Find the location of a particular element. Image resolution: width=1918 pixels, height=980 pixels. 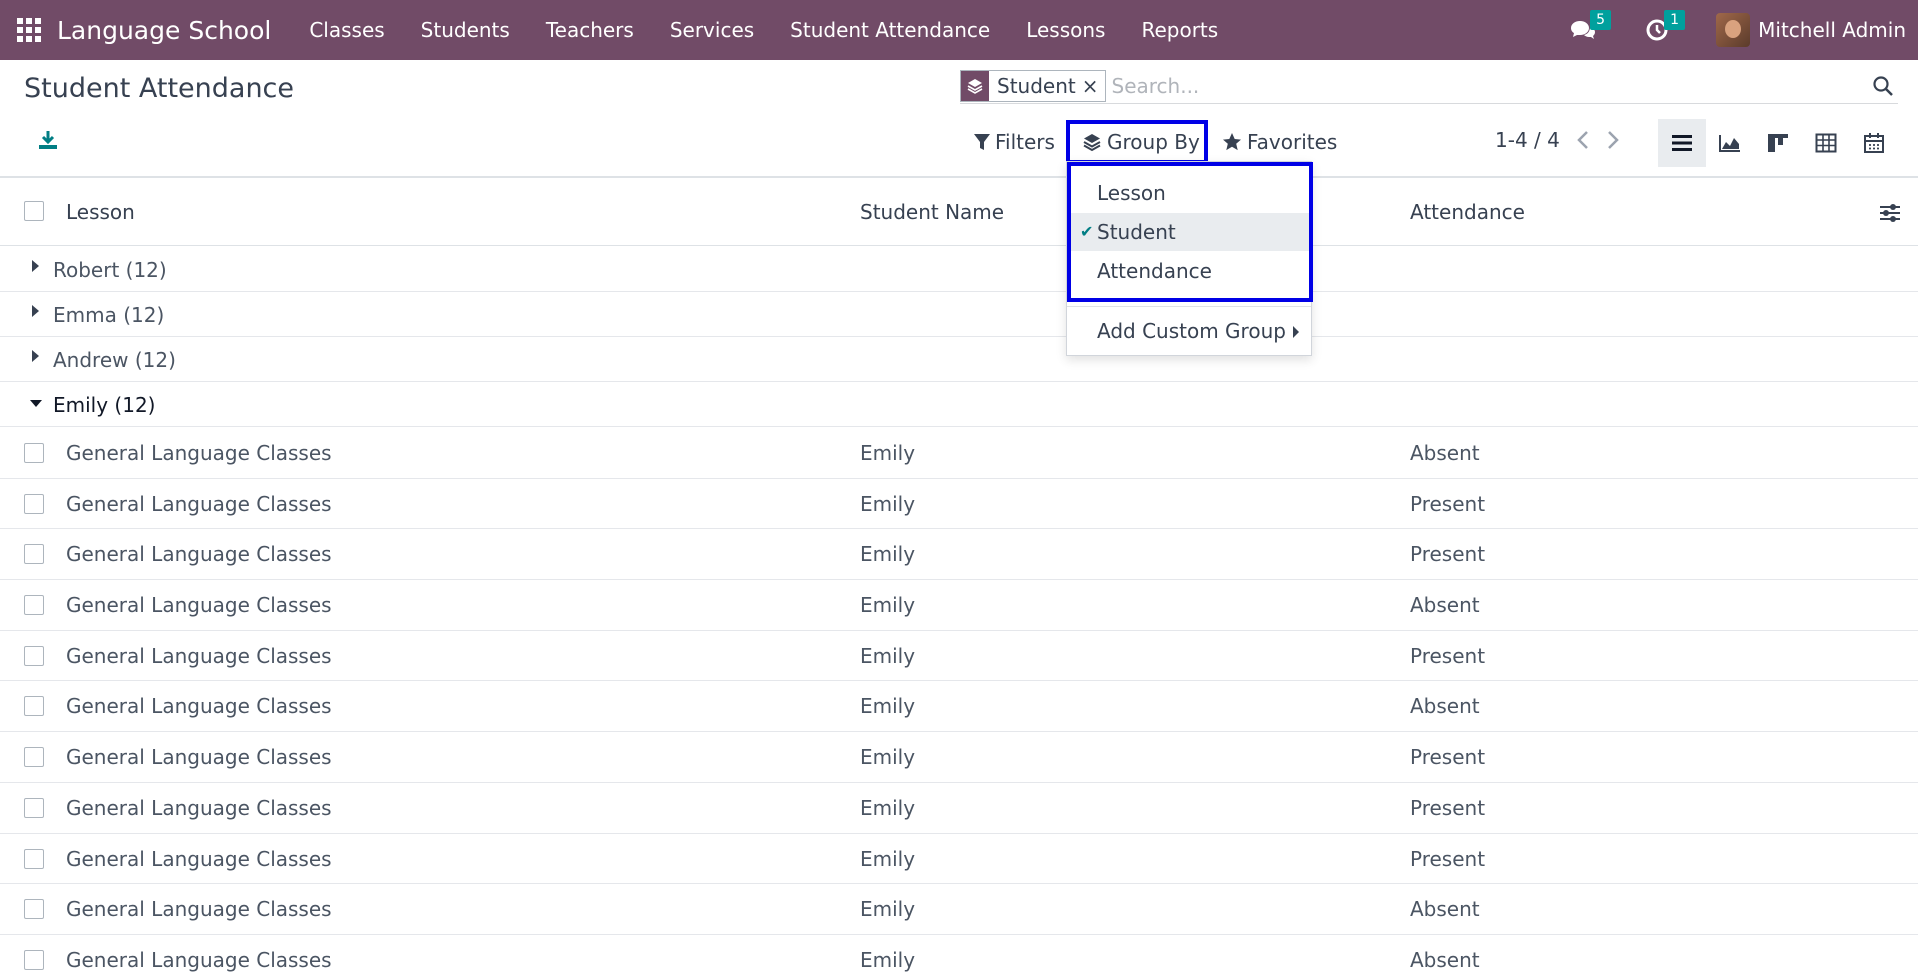

calendar-view-button is located at coordinates (1874, 143).